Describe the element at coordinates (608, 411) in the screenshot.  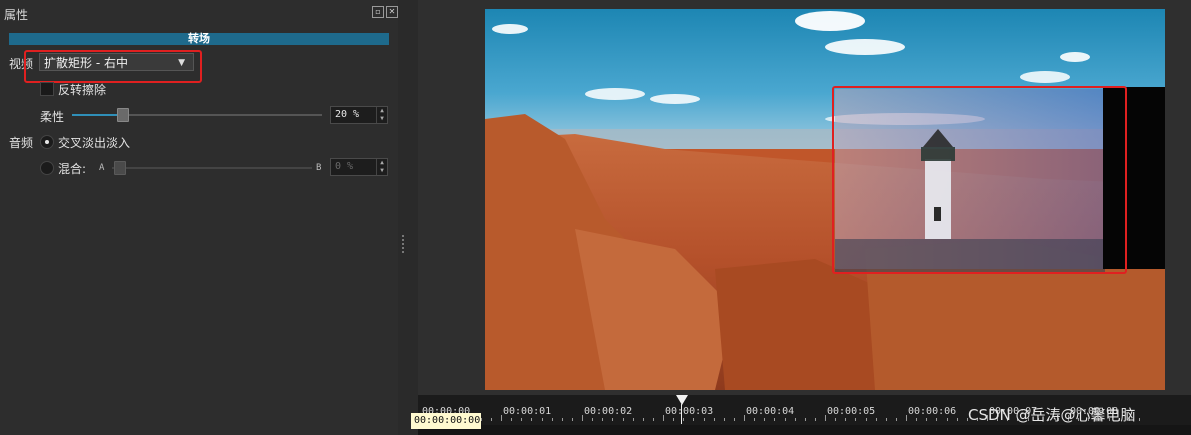
I see `timeline-tick-label: 00:00:02` at that location.